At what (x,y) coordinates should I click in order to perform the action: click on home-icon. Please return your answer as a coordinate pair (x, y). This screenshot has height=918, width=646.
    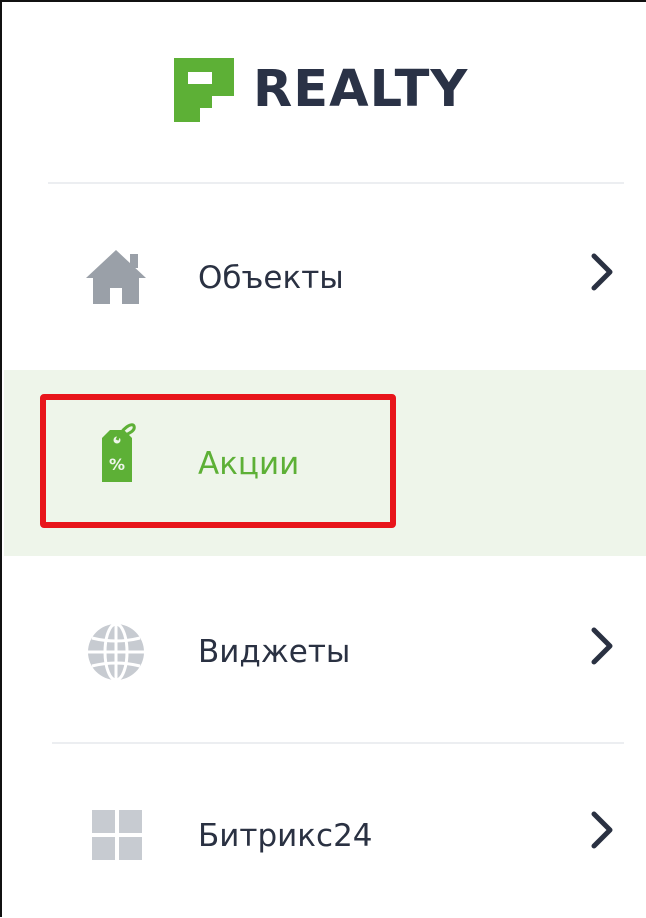
    Looking at the image, I should click on (116, 277).